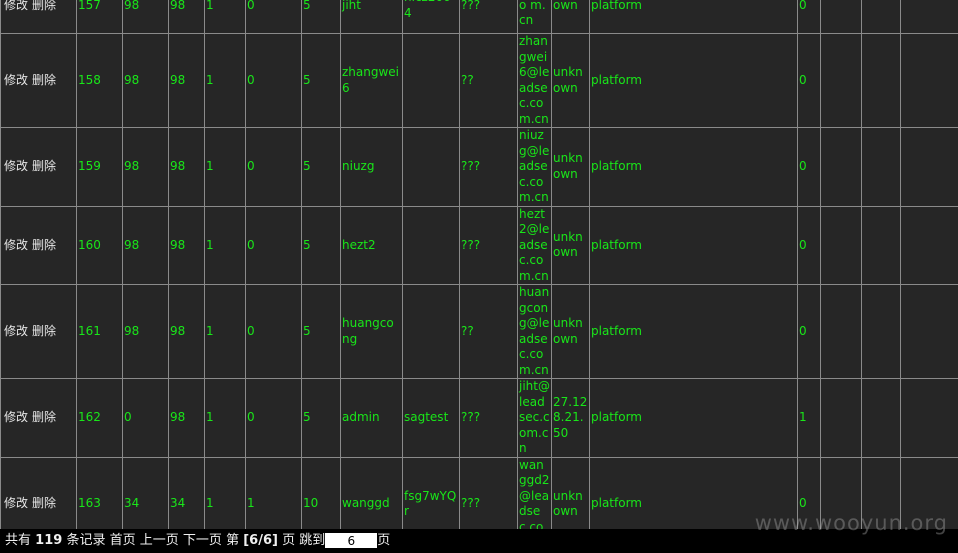  I want to click on cell-id: 158, so click(99, 80).